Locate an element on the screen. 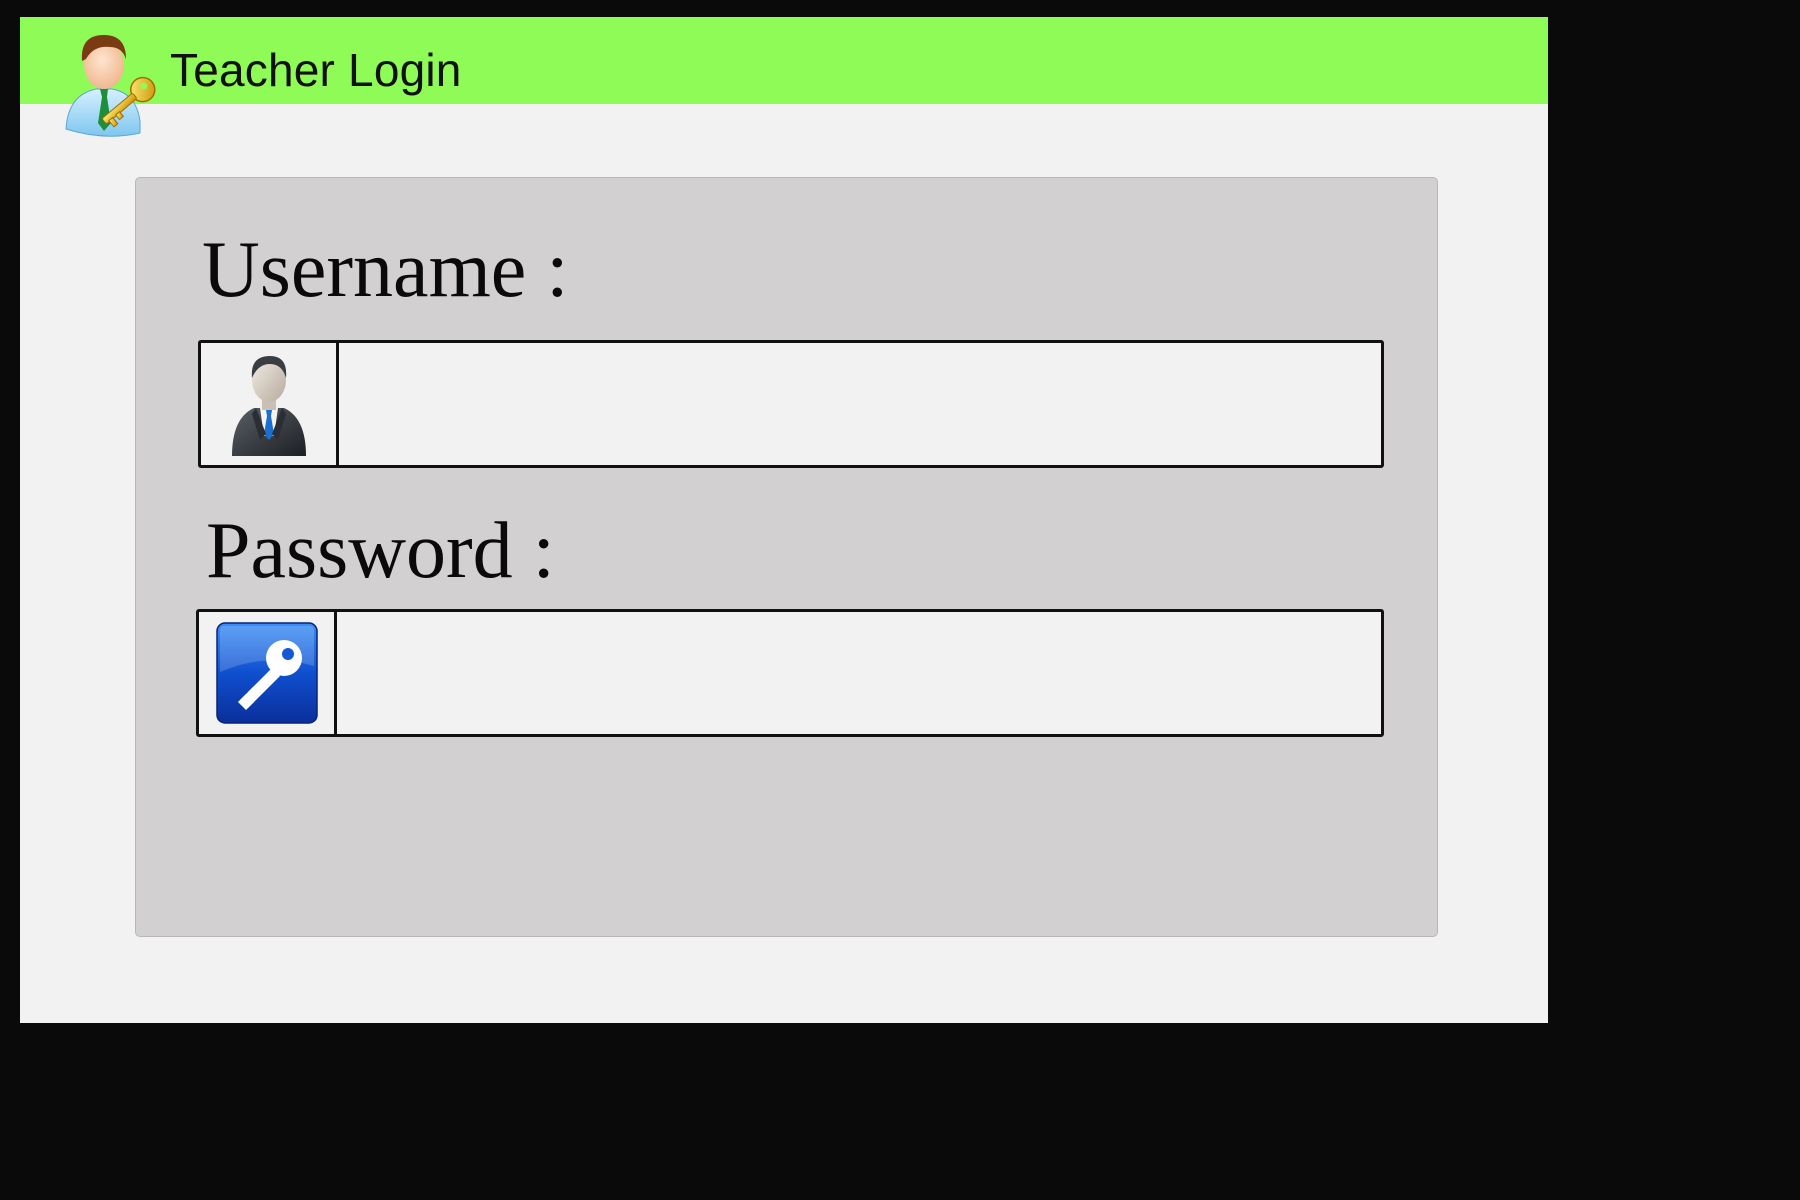 This screenshot has height=1200, width=1800. username-input is located at coordinates (860, 404).